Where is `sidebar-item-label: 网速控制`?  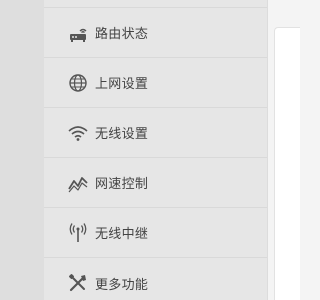 sidebar-item-label: 网速控制 is located at coordinates (122, 184).